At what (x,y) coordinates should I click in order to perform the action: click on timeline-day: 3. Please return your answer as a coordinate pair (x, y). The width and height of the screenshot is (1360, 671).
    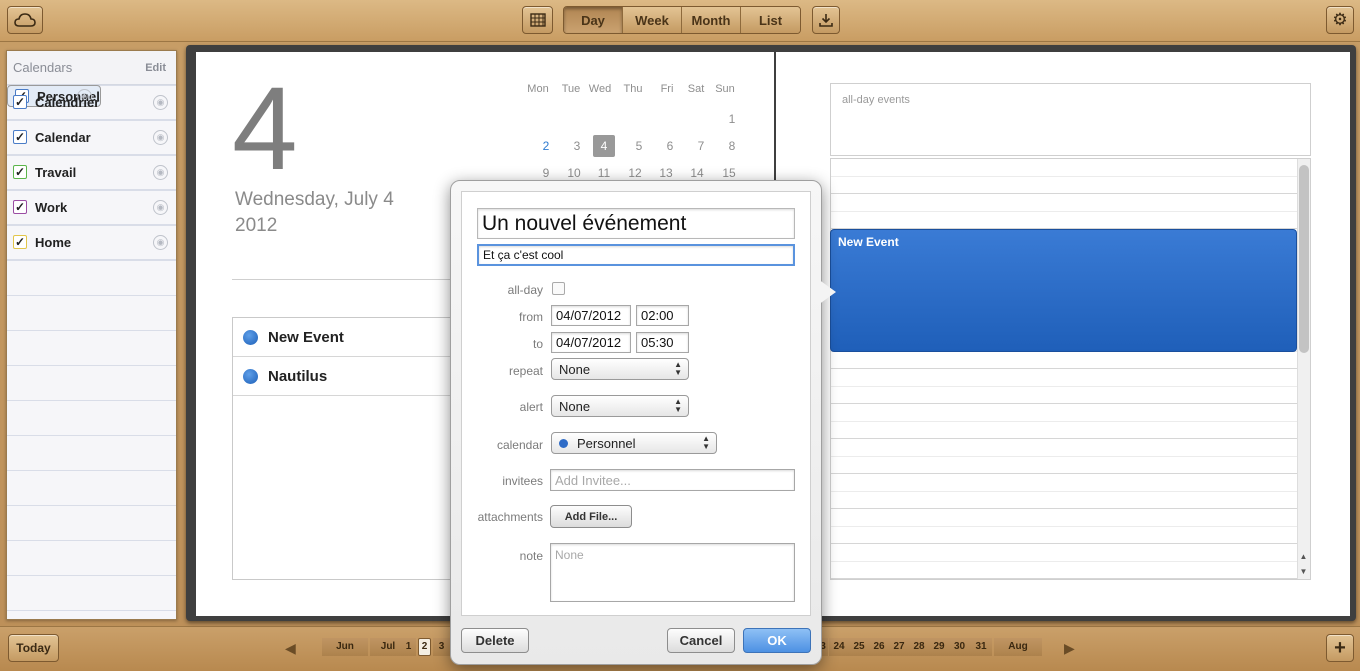
    Looking at the image, I should click on (441, 647).